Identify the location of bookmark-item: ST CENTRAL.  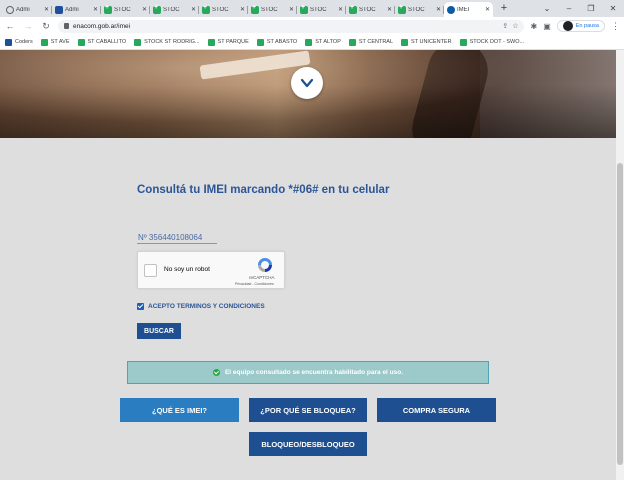
(371, 42).